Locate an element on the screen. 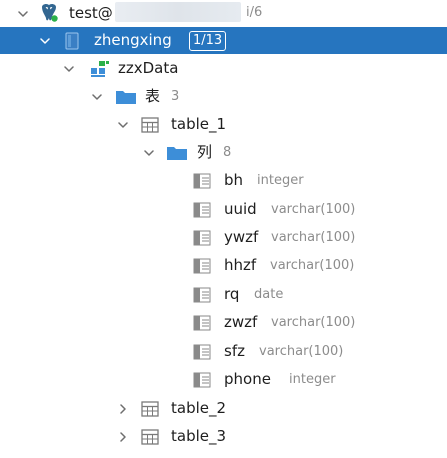 This screenshot has width=447, height=458. tree-node-table-1: table_1 is located at coordinates (223, 125).